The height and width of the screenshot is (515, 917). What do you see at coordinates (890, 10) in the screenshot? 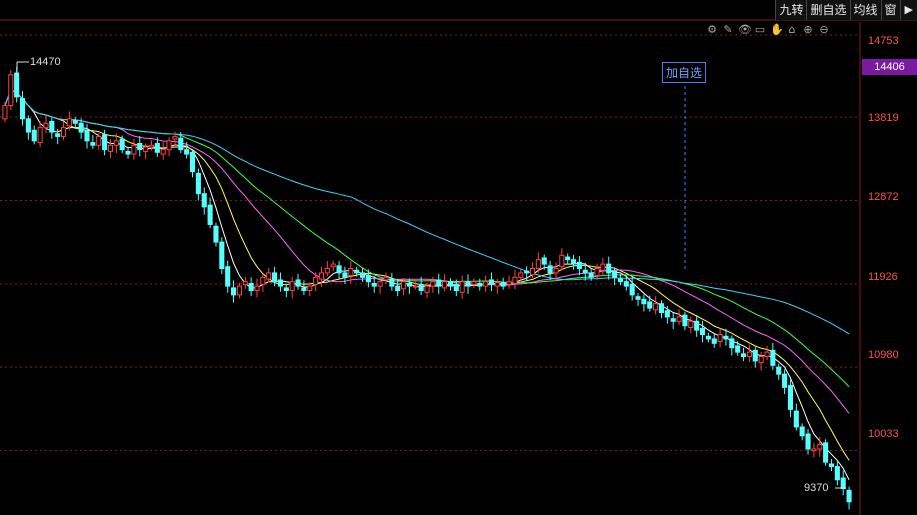
I see `window-button: 窗` at bounding box center [890, 10].